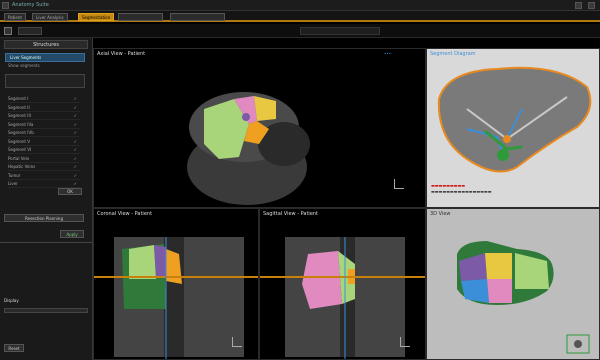  What do you see at coordinates (46, 44) in the screenshot?
I see `panel-header: Structures` at bounding box center [46, 44].